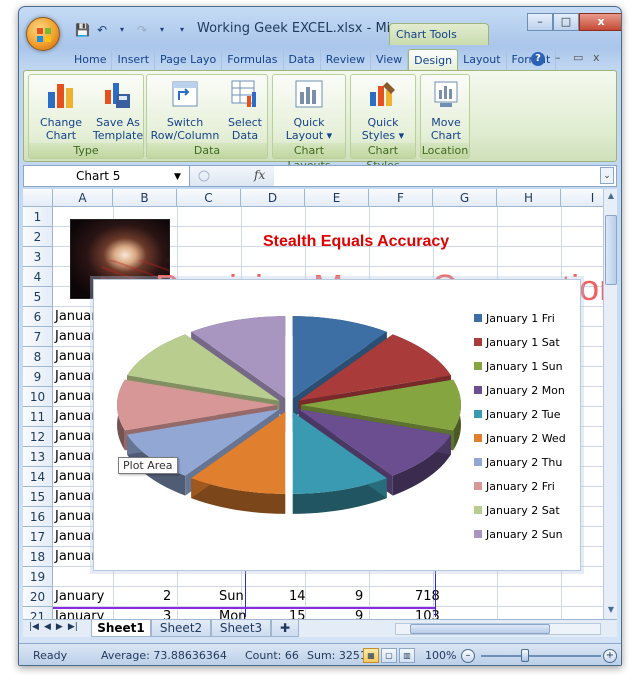 The width and height of the screenshot is (639, 689). Describe the element at coordinates (525, 655) in the screenshot. I see `zoom-slider-knob` at that location.